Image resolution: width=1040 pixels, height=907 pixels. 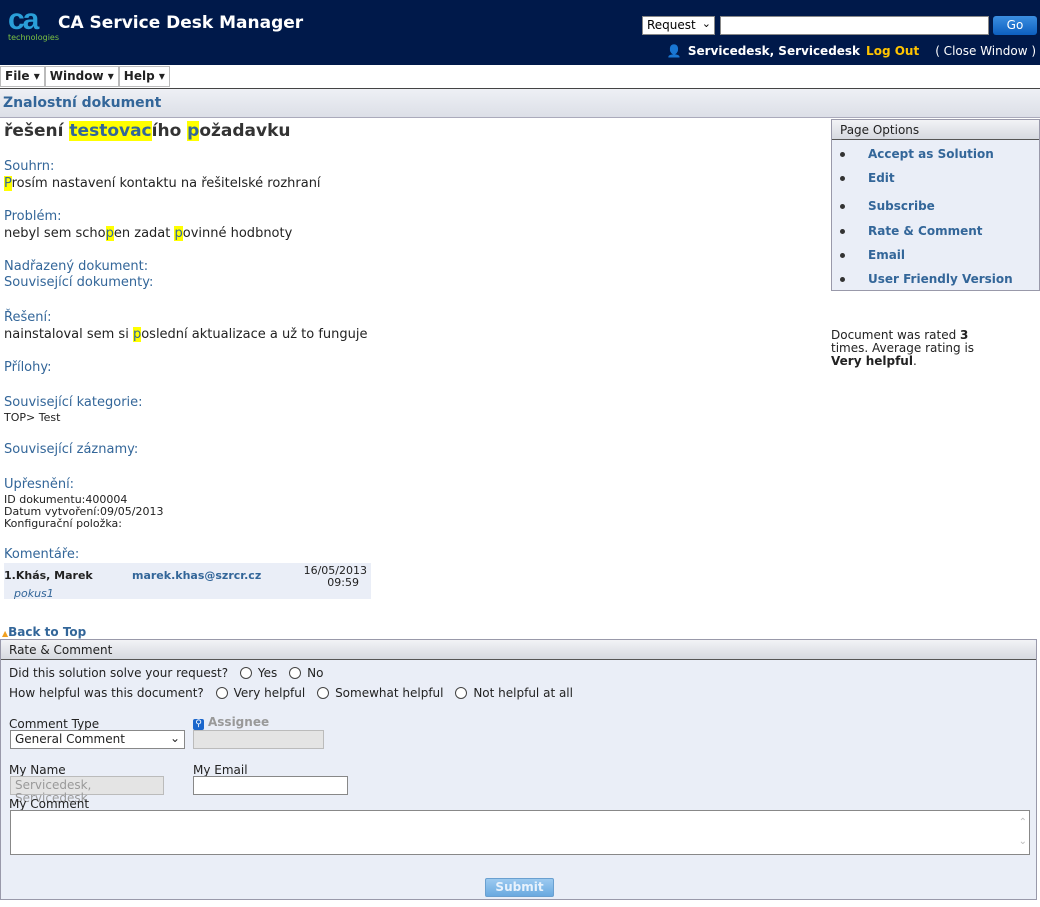 What do you see at coordinates (1015, 25) in the screenshot?
I see `go-button: Go` at bounding box center [1015, 25].